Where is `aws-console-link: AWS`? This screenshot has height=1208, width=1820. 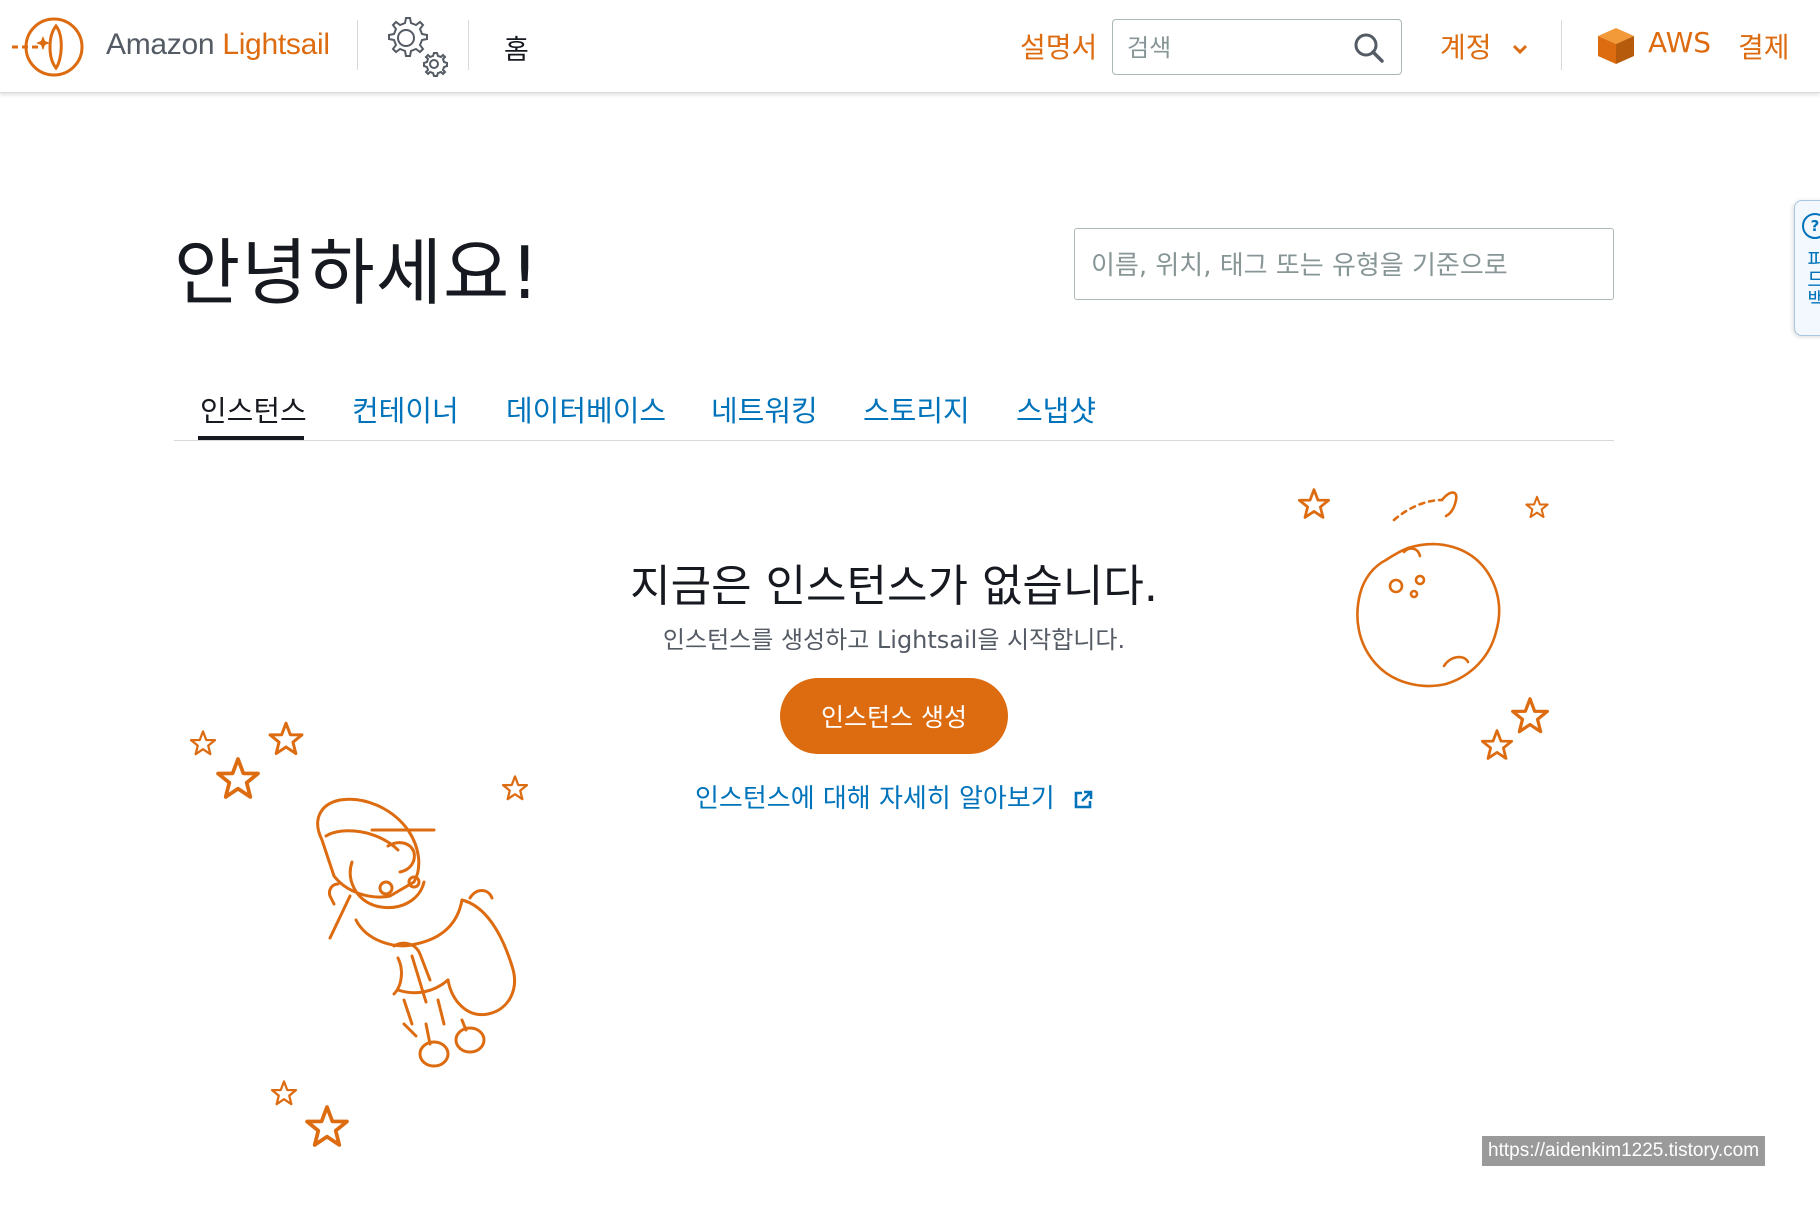
aws-console-link: AWS is located at coordinates (1679, 42).